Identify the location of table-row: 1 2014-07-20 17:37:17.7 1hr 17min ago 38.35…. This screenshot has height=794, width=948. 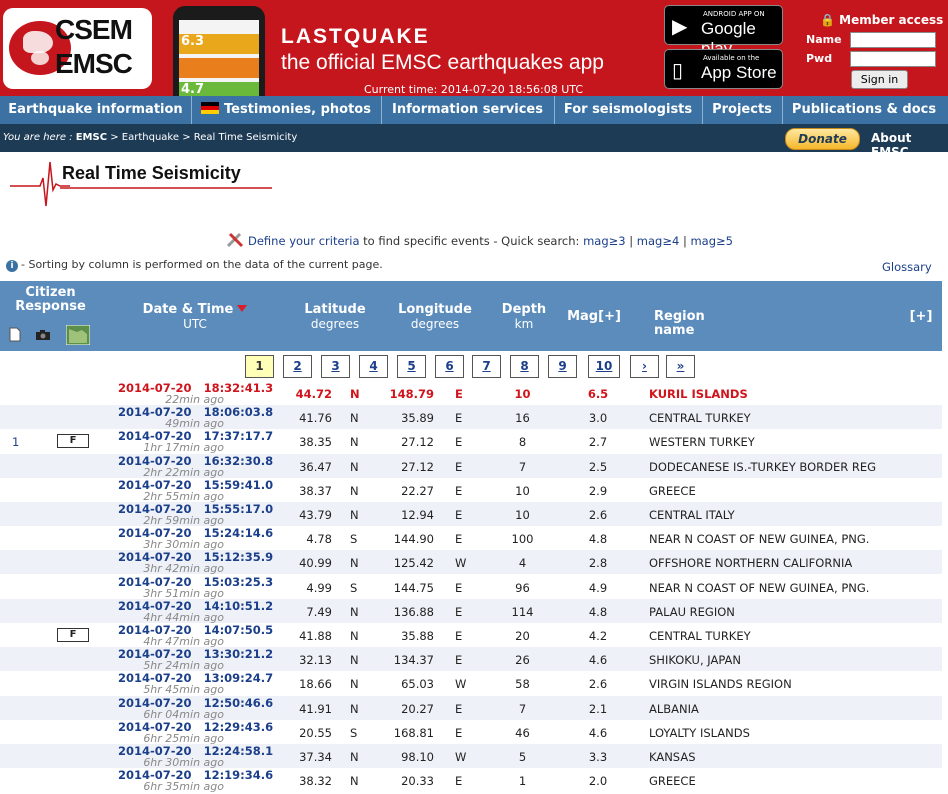
(471, 441).